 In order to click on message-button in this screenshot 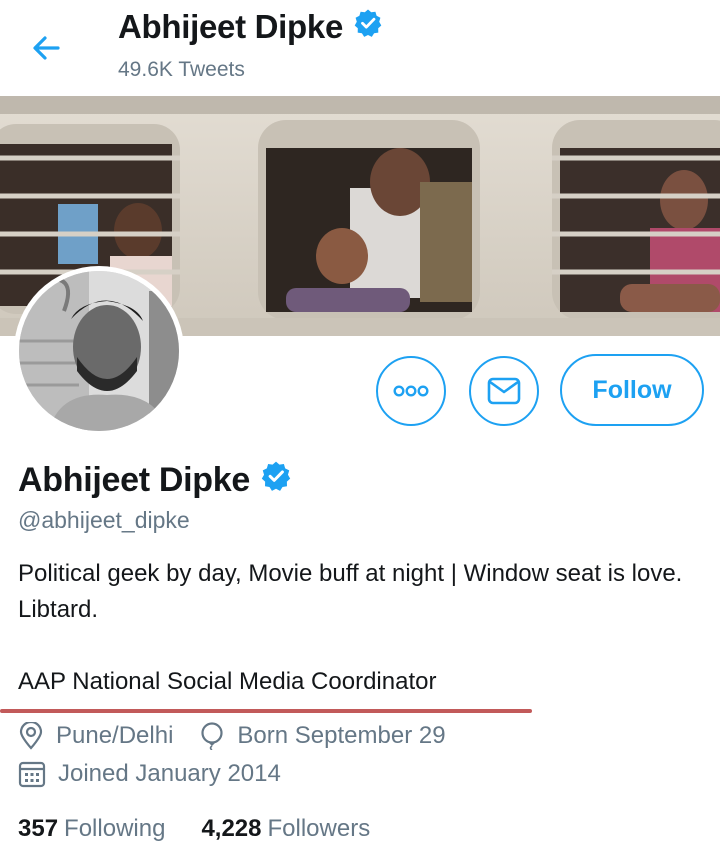, I will do `click(504, 391)`.